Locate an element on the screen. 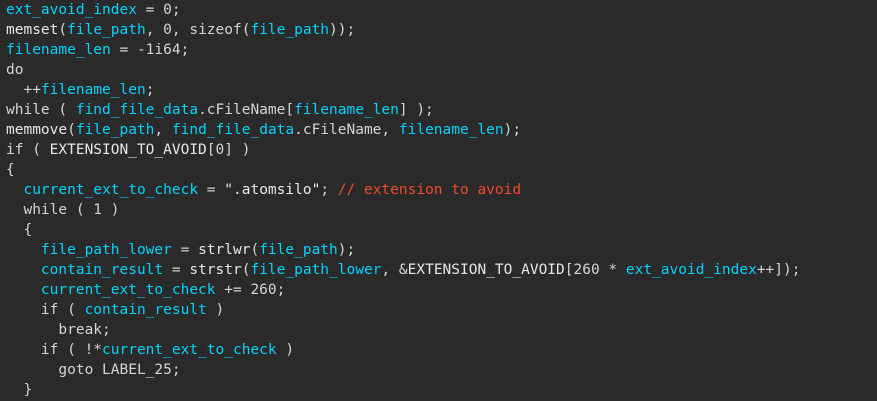 The height and width of the screenshot is (401, 877). code-token-punct: = 0; is located at coordinates (158, 10).